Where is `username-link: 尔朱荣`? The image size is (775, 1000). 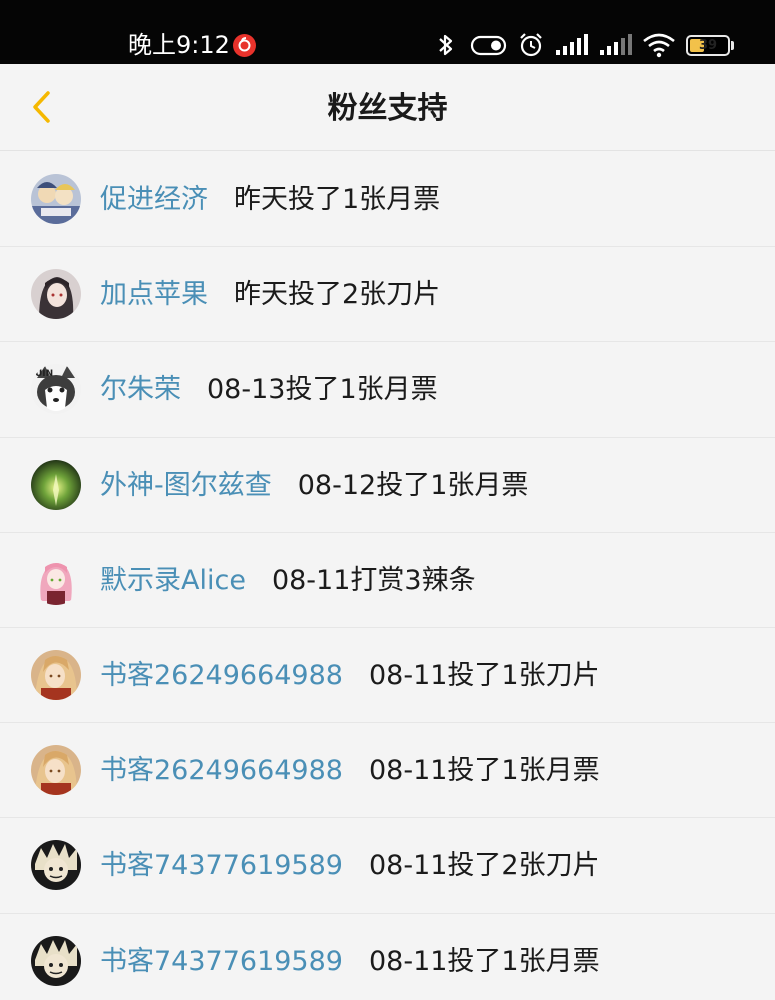 username-link: 尔朱荣 is located at coordinates (140, 389).